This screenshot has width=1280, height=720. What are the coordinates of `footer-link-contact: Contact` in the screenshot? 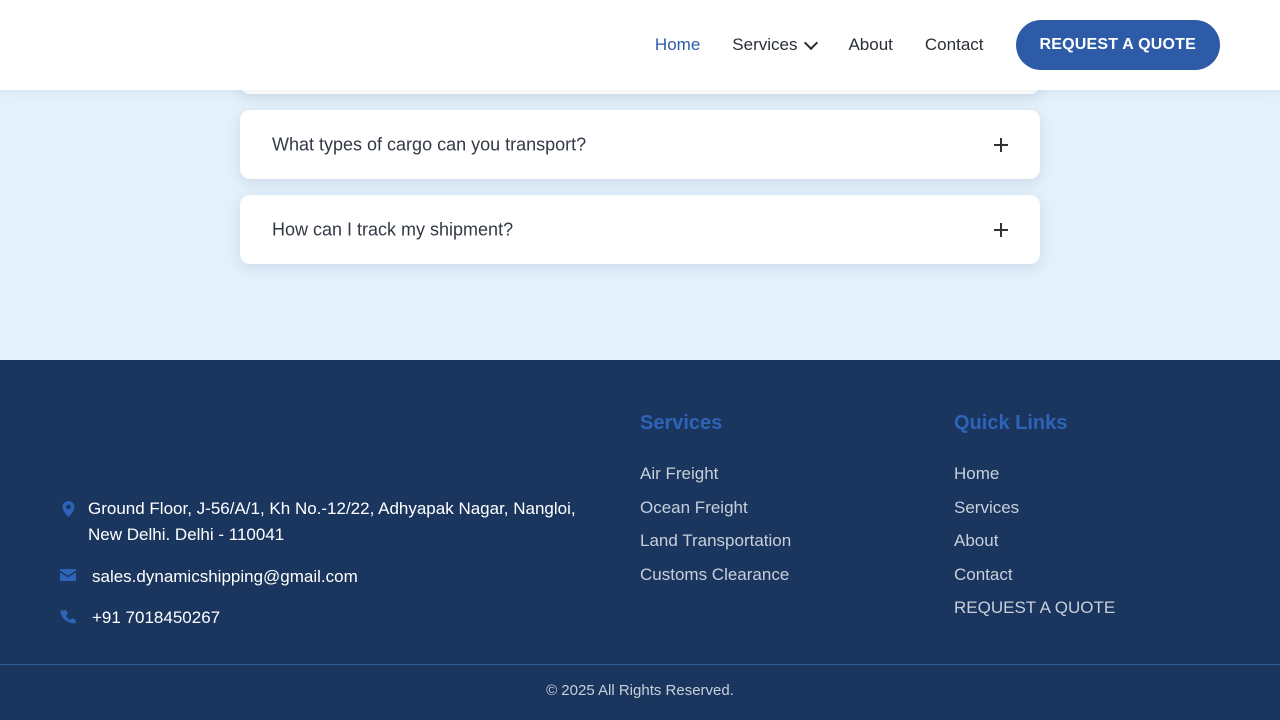 It's located at (1034, 579).